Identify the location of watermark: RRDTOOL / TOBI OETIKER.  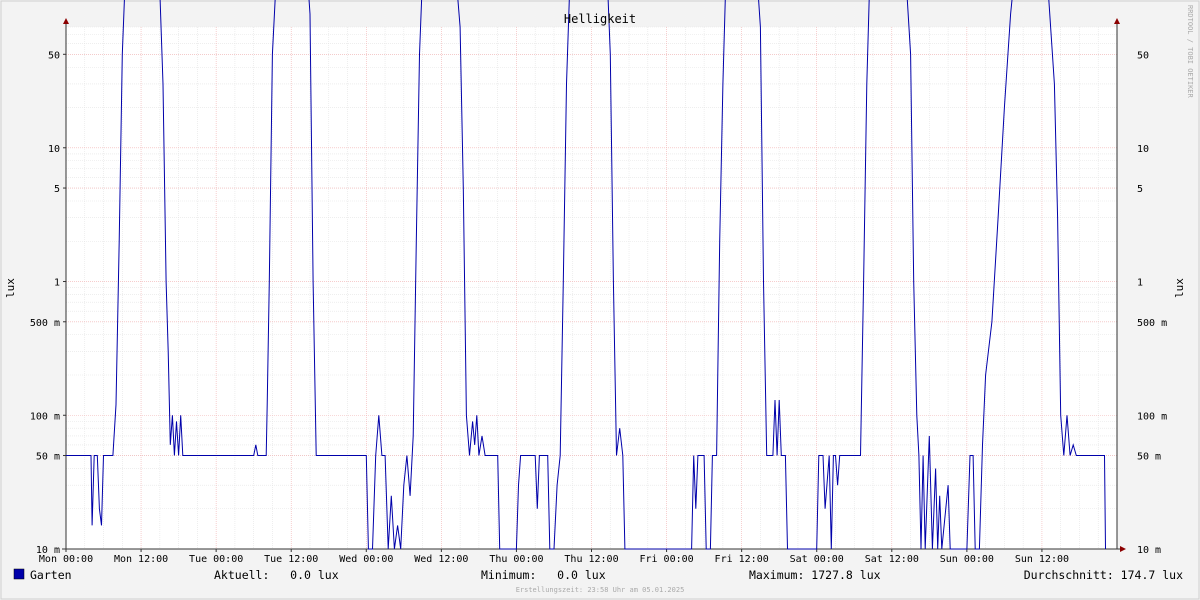
(1190, 52).